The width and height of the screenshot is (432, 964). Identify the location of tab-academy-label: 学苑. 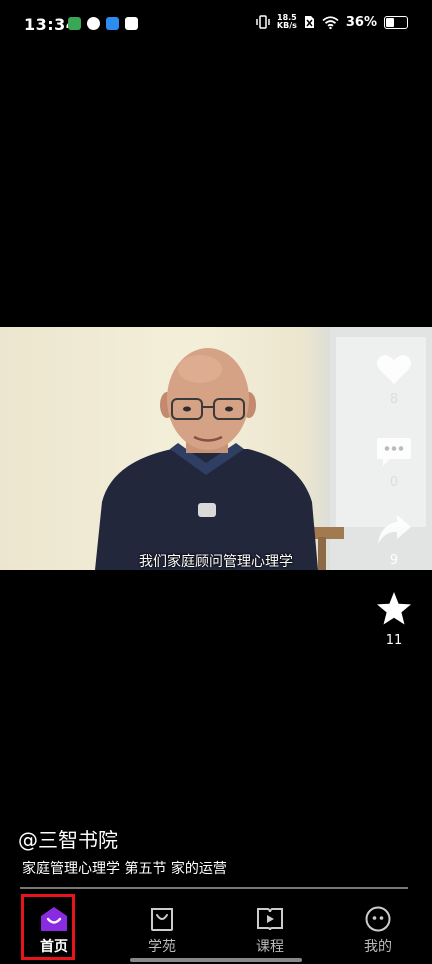
(162, 947).